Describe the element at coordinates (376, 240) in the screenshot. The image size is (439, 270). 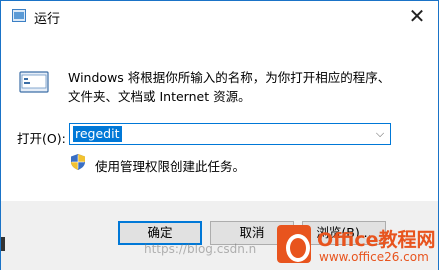
I see `brand-name: Office教程网` at that location.